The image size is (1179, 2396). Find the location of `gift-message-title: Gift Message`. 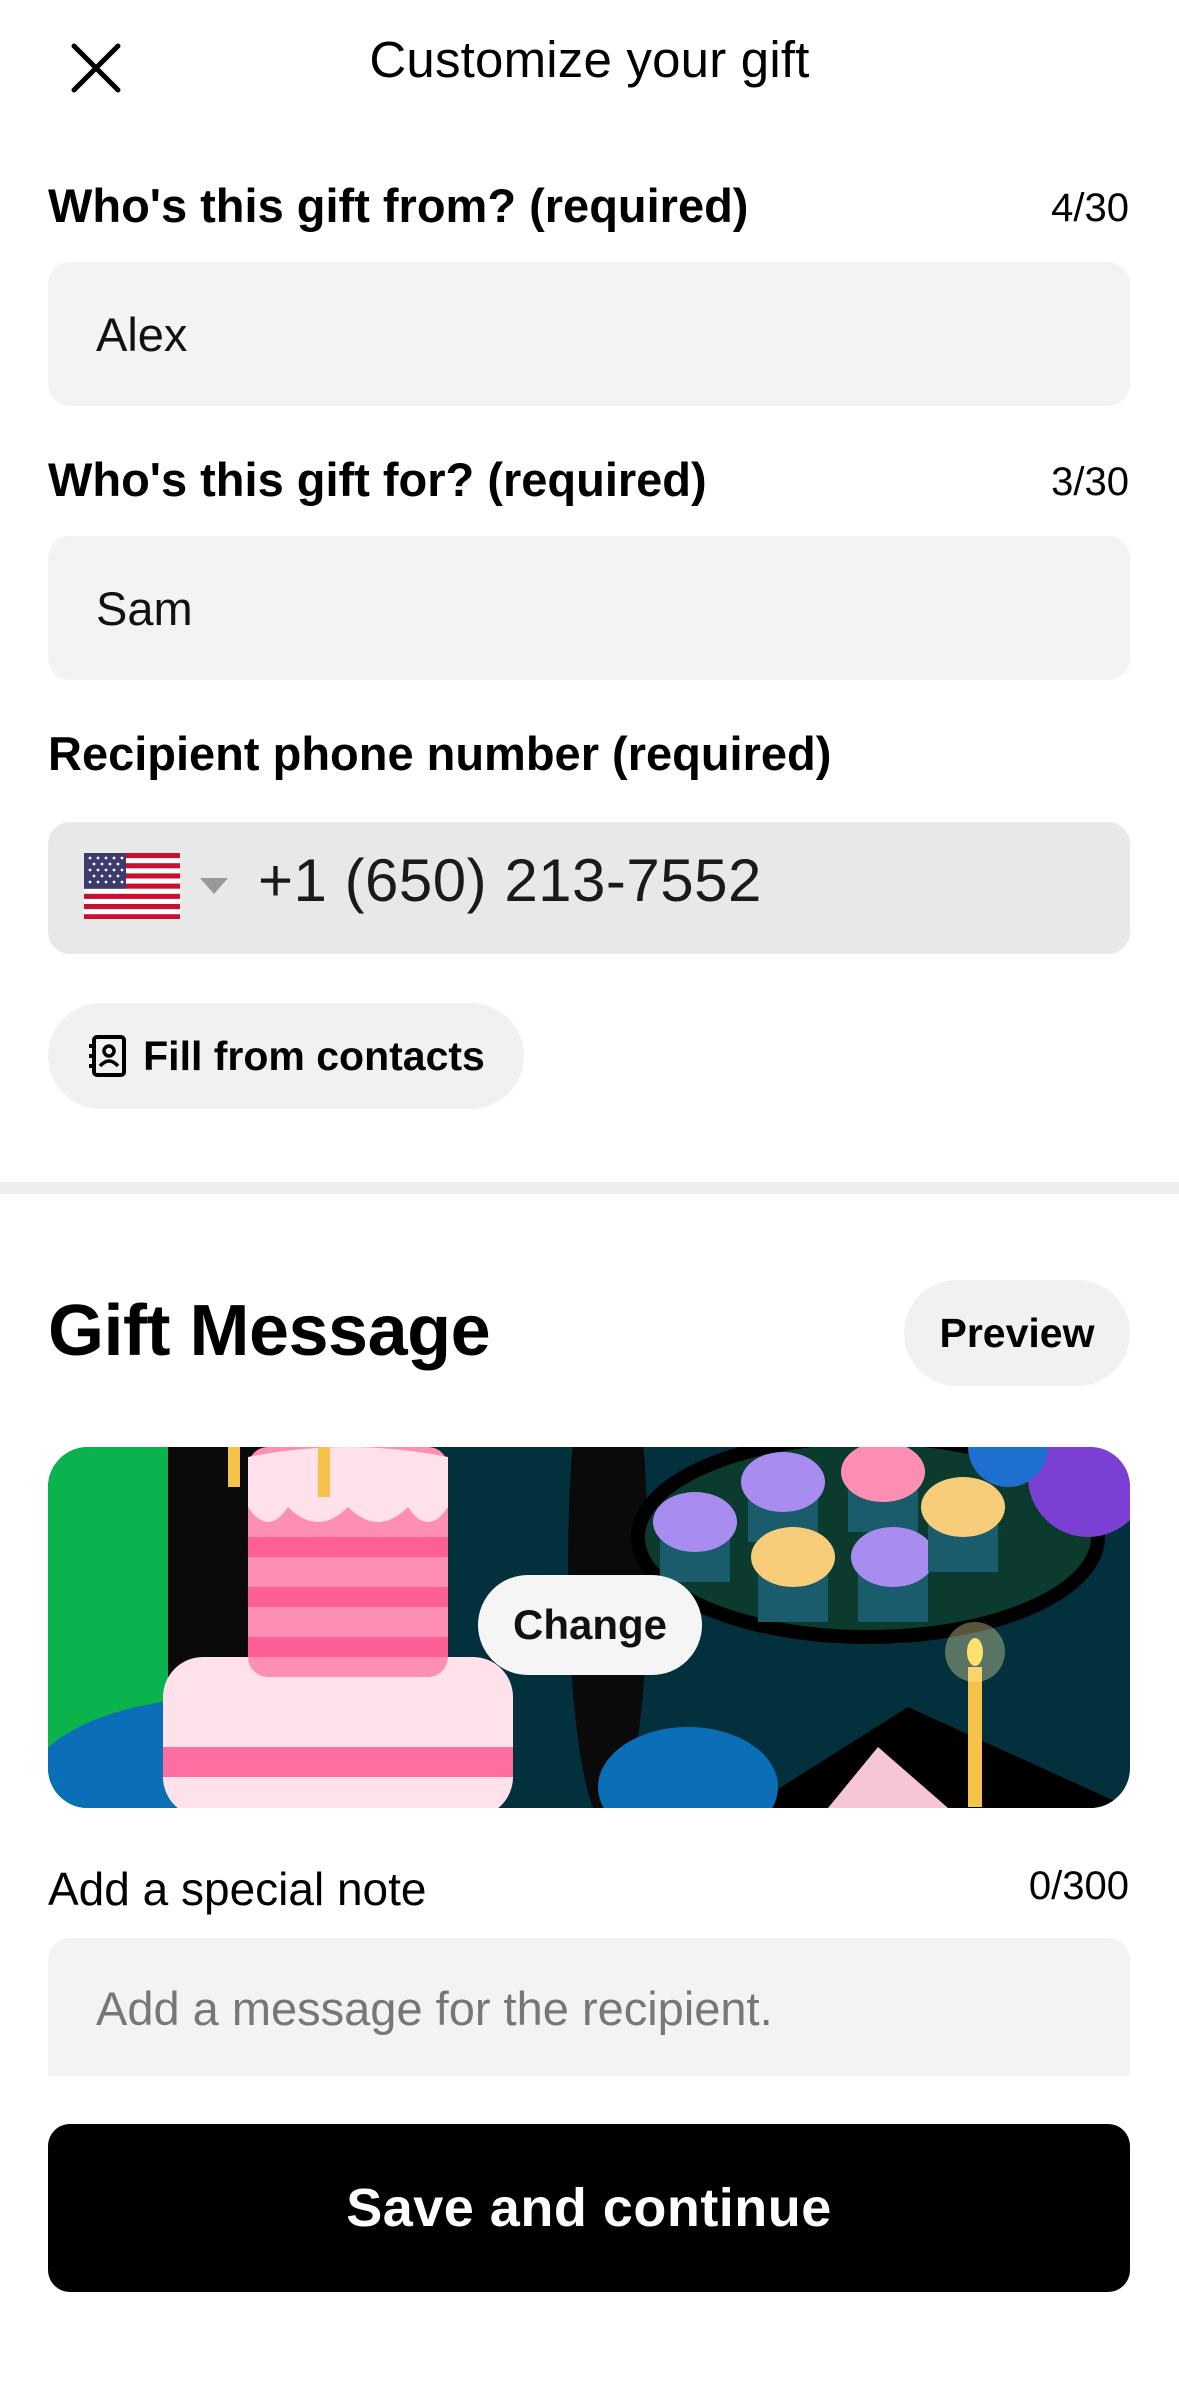

gift-message-title: Gift Message is located at coordinates (269, 1331).